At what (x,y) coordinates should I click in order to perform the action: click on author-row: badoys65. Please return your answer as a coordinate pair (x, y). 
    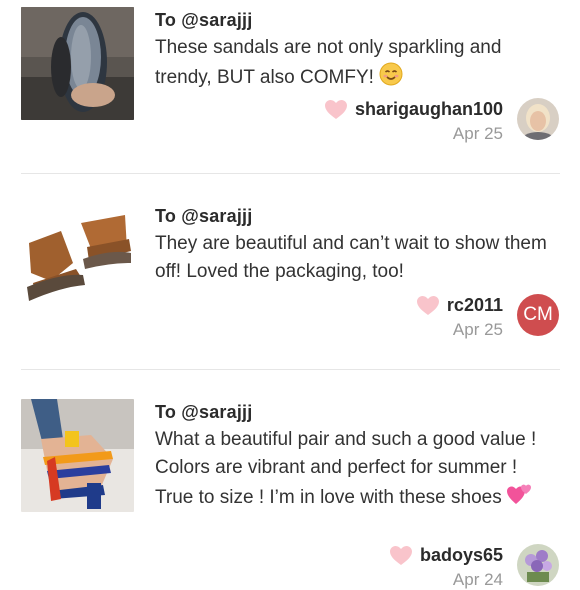
    Looking at the image, I should click on (446, 555).